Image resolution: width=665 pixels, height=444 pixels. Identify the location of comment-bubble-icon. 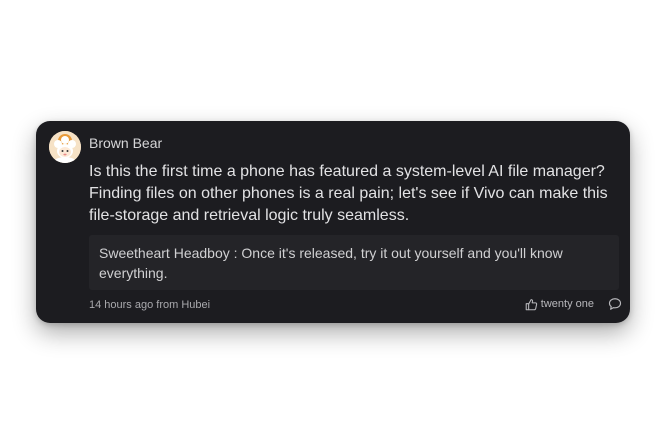
(615, 304).